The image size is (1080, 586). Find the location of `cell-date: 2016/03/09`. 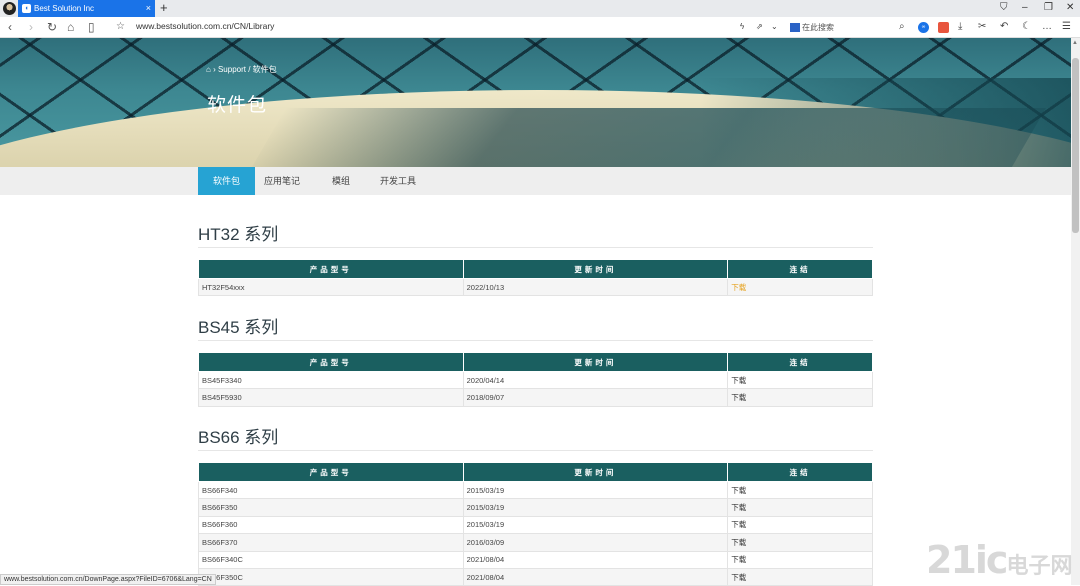

cell-date: 2016/03/09 is located at coordinates (595, 542).